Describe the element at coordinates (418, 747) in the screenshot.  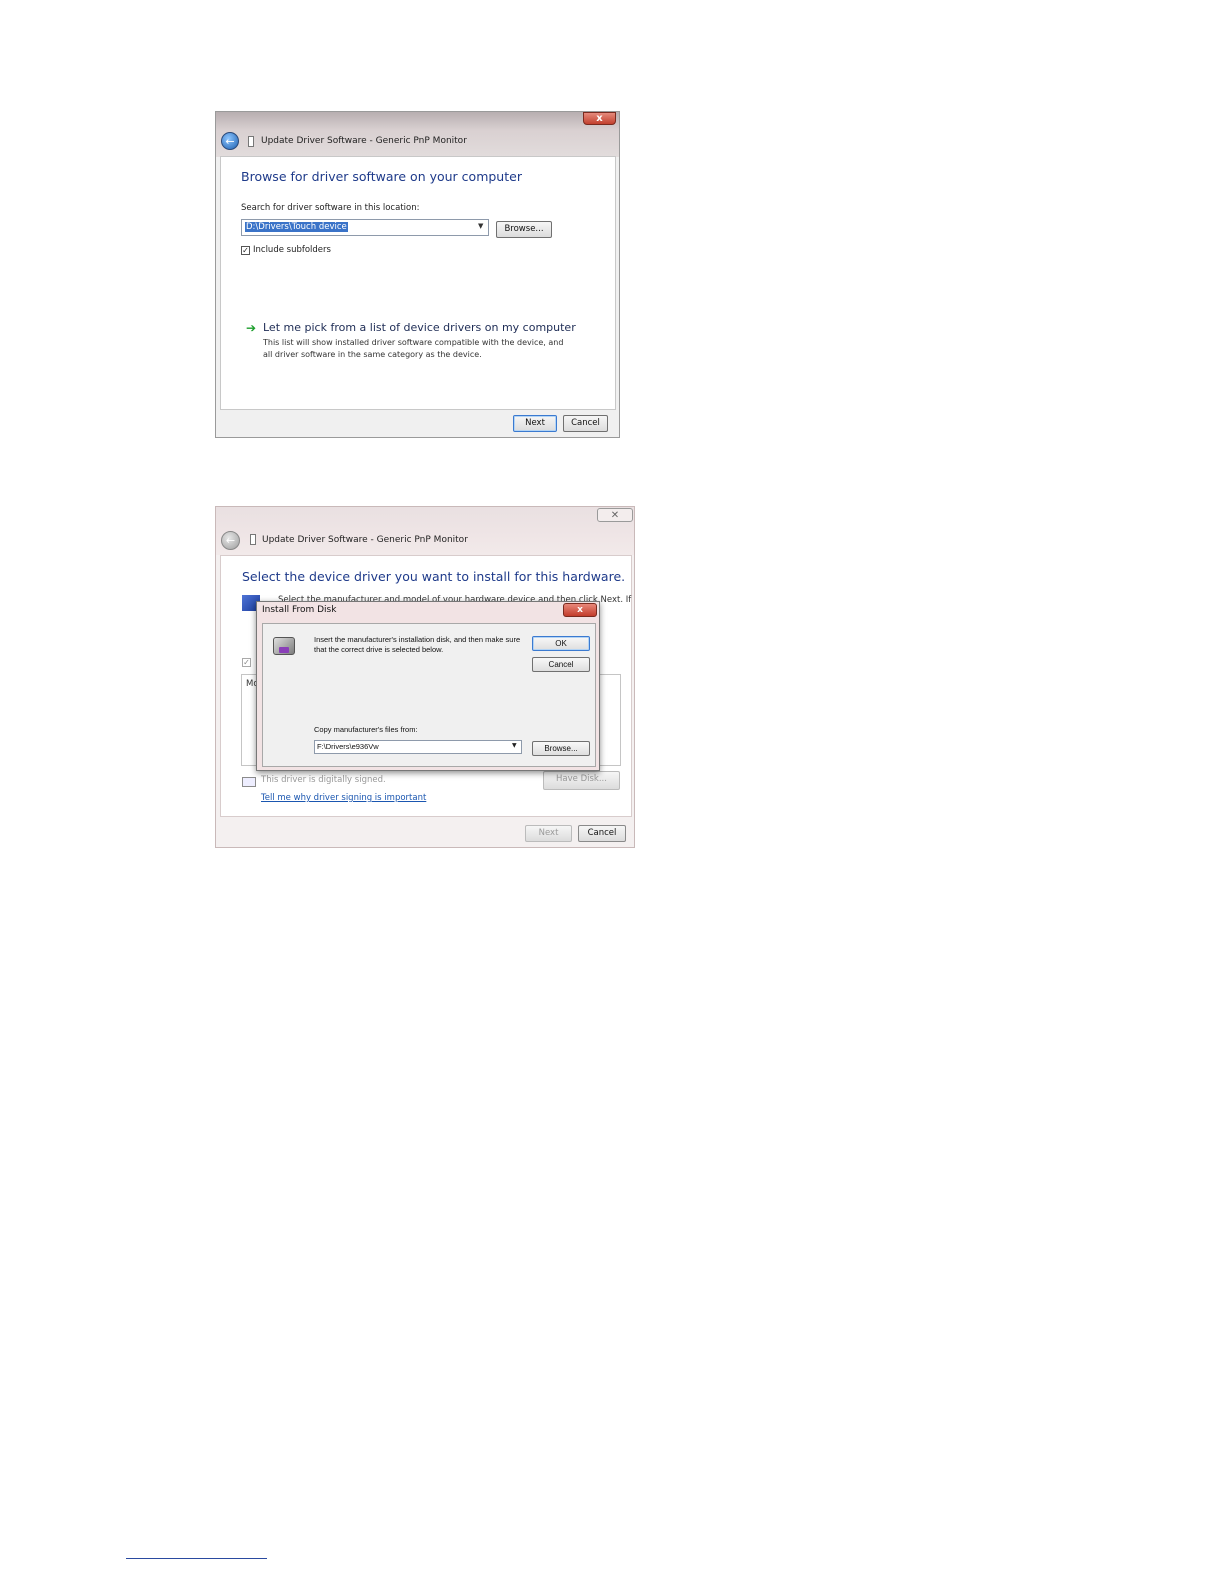
I see `files-path-combobox: F:\Drivers\e936Vw ▼` at that location.